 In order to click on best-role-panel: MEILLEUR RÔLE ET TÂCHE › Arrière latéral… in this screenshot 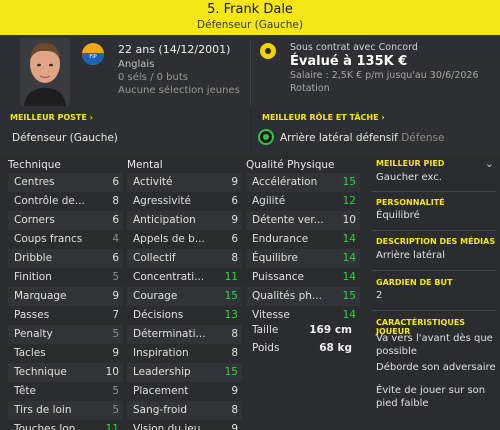, I will do `click(376, 132)`.